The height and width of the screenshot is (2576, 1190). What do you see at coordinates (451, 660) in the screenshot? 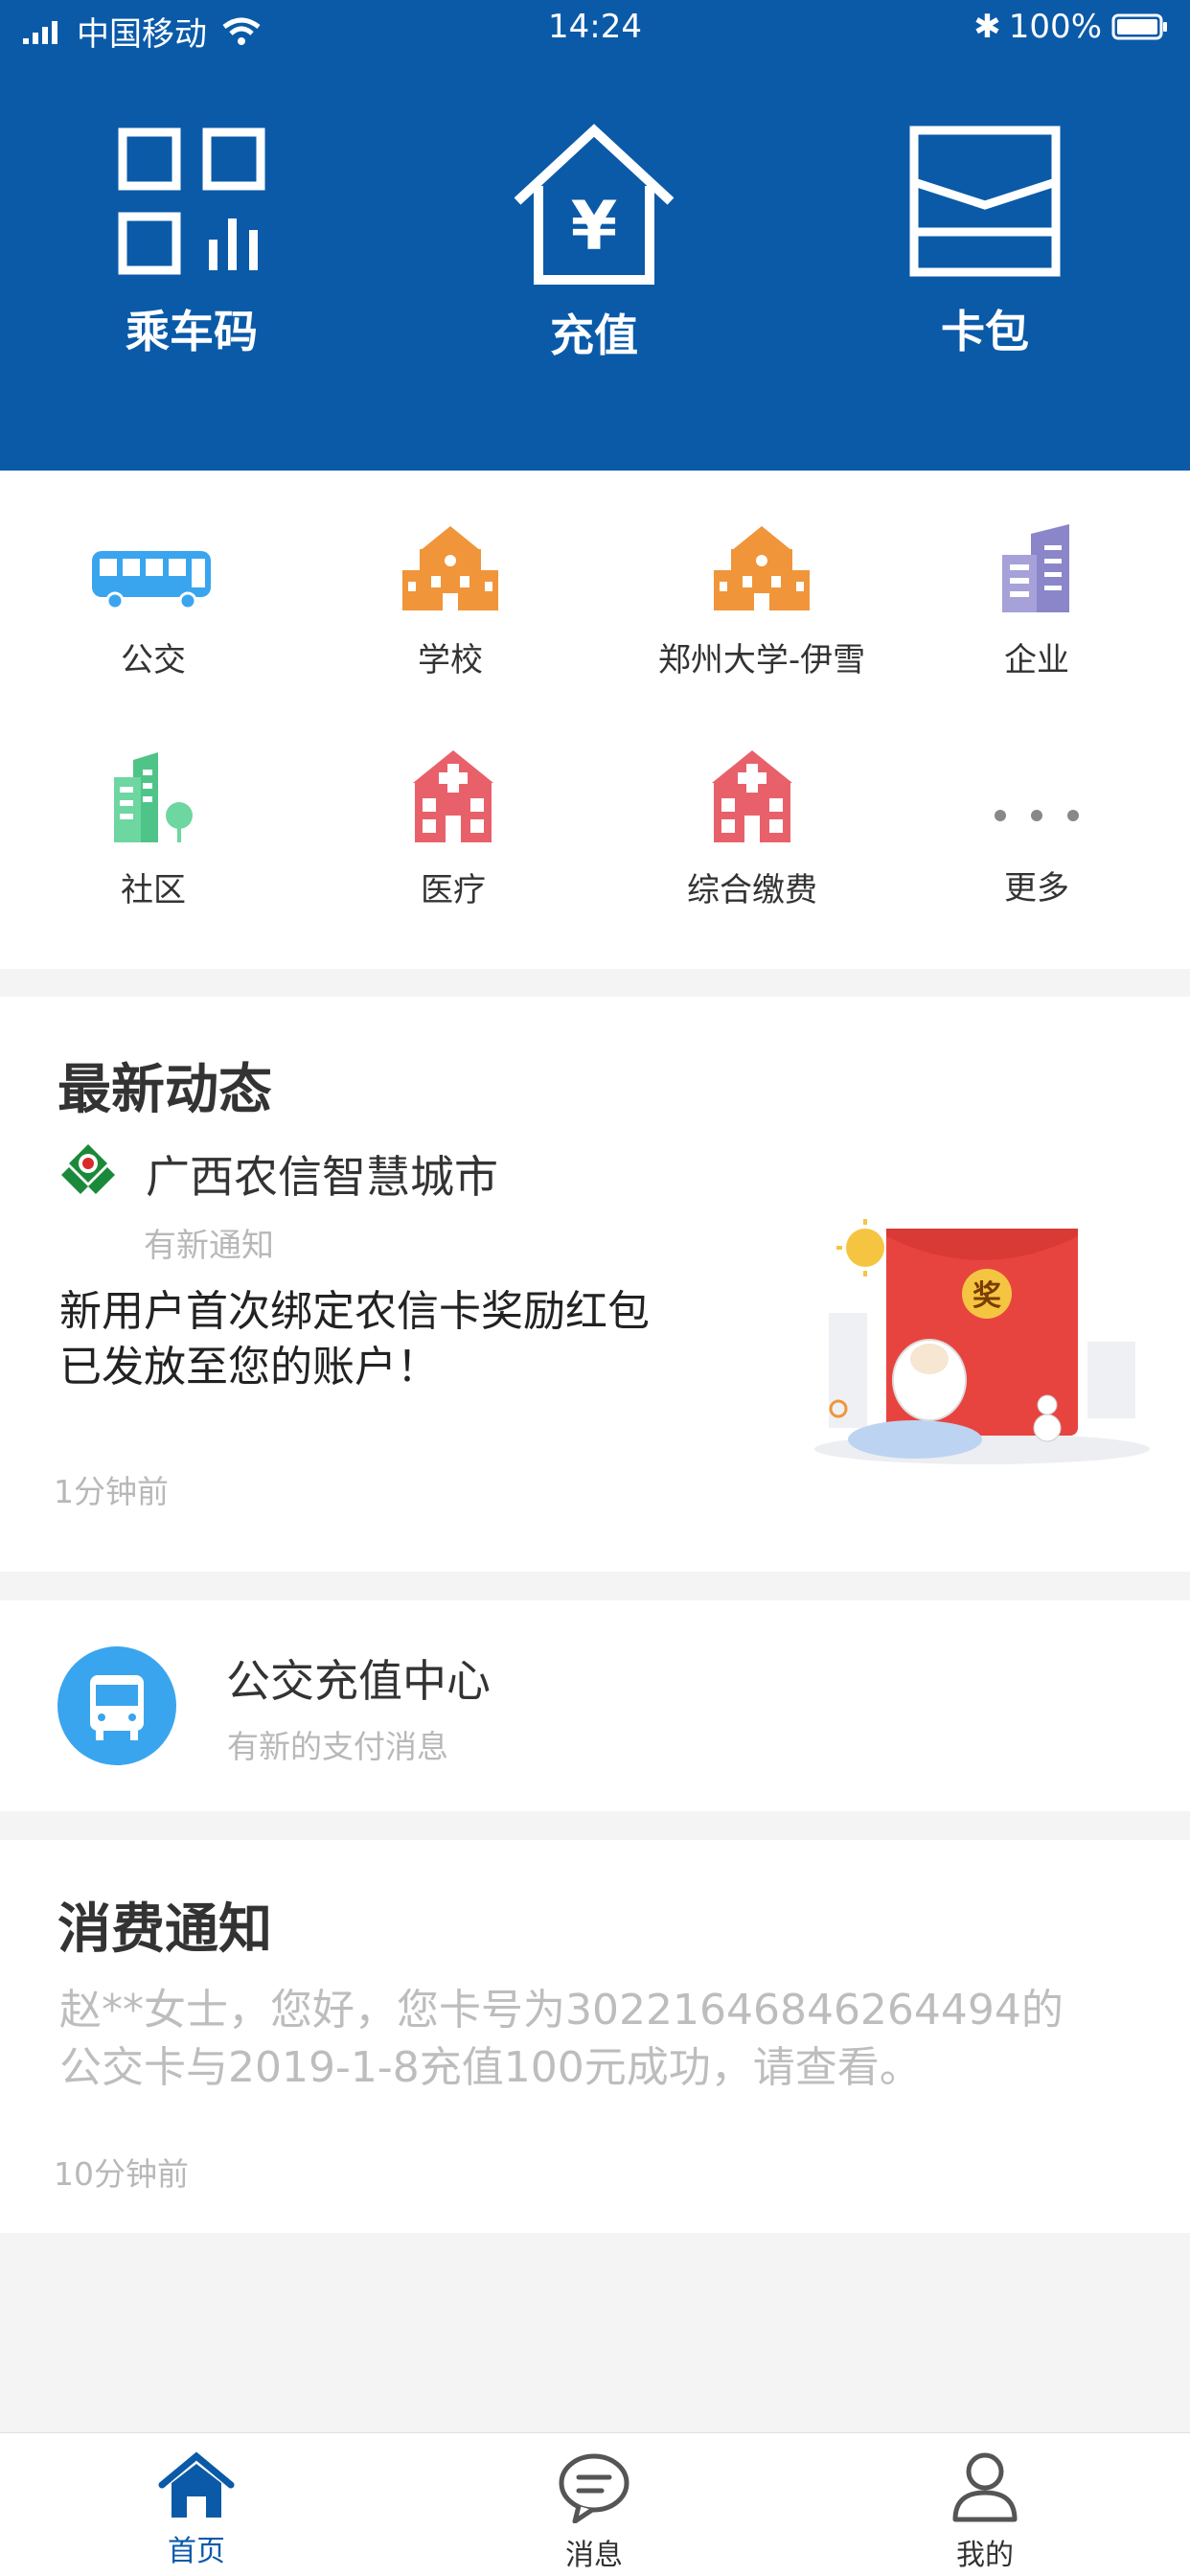
I see `service-school-label: 学校` at bounding box center [451, 660].